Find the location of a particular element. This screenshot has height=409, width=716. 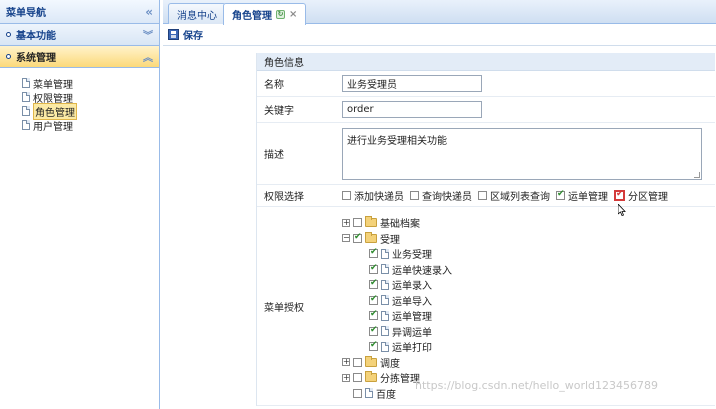

tree-node: + 调度 is located at coordinates (397, 363).